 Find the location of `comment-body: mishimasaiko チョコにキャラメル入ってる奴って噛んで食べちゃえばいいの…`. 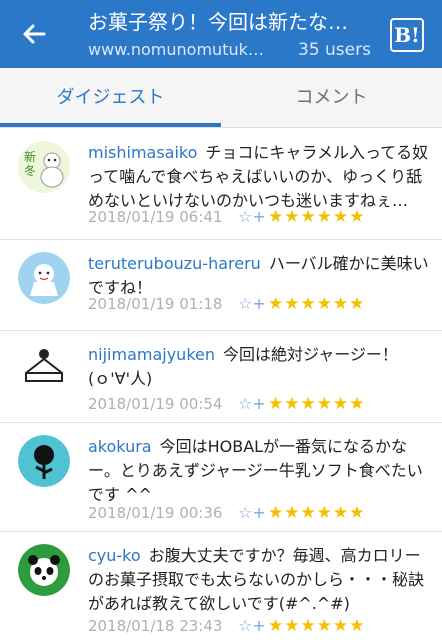

comment-body: mishimasaiko チョコにキャラメル入ってる奴って噛んで食べちゃえばいいの… is located at coordinates (259, 177).